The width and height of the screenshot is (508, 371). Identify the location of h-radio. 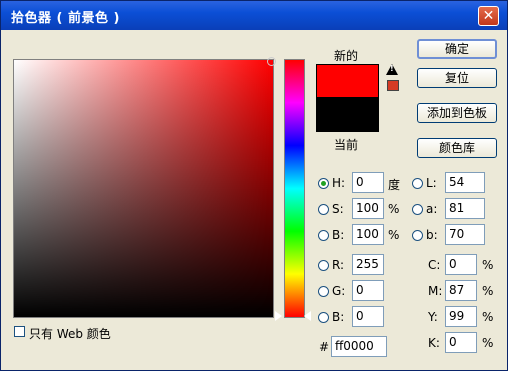
(323, 183).